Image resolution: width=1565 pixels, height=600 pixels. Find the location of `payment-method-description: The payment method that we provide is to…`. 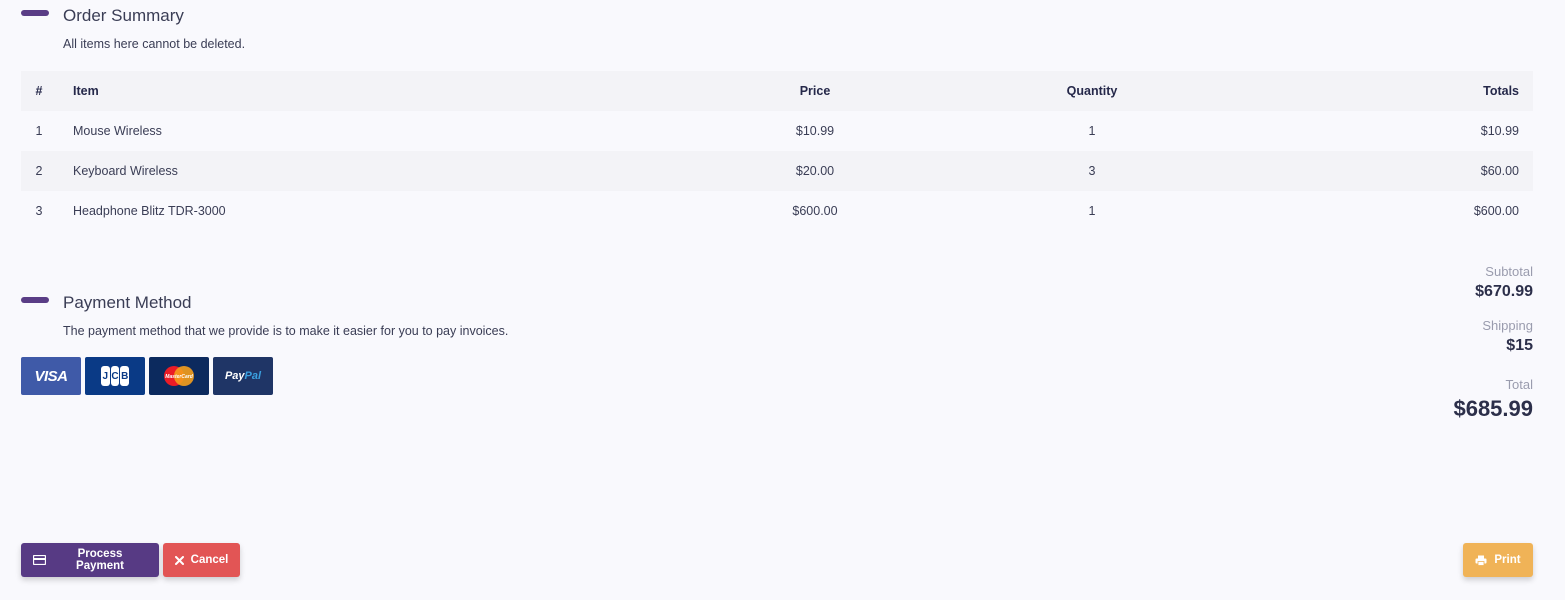

payment-method-description: The payment method that we provide is to… is located at coordinates (286, 331).